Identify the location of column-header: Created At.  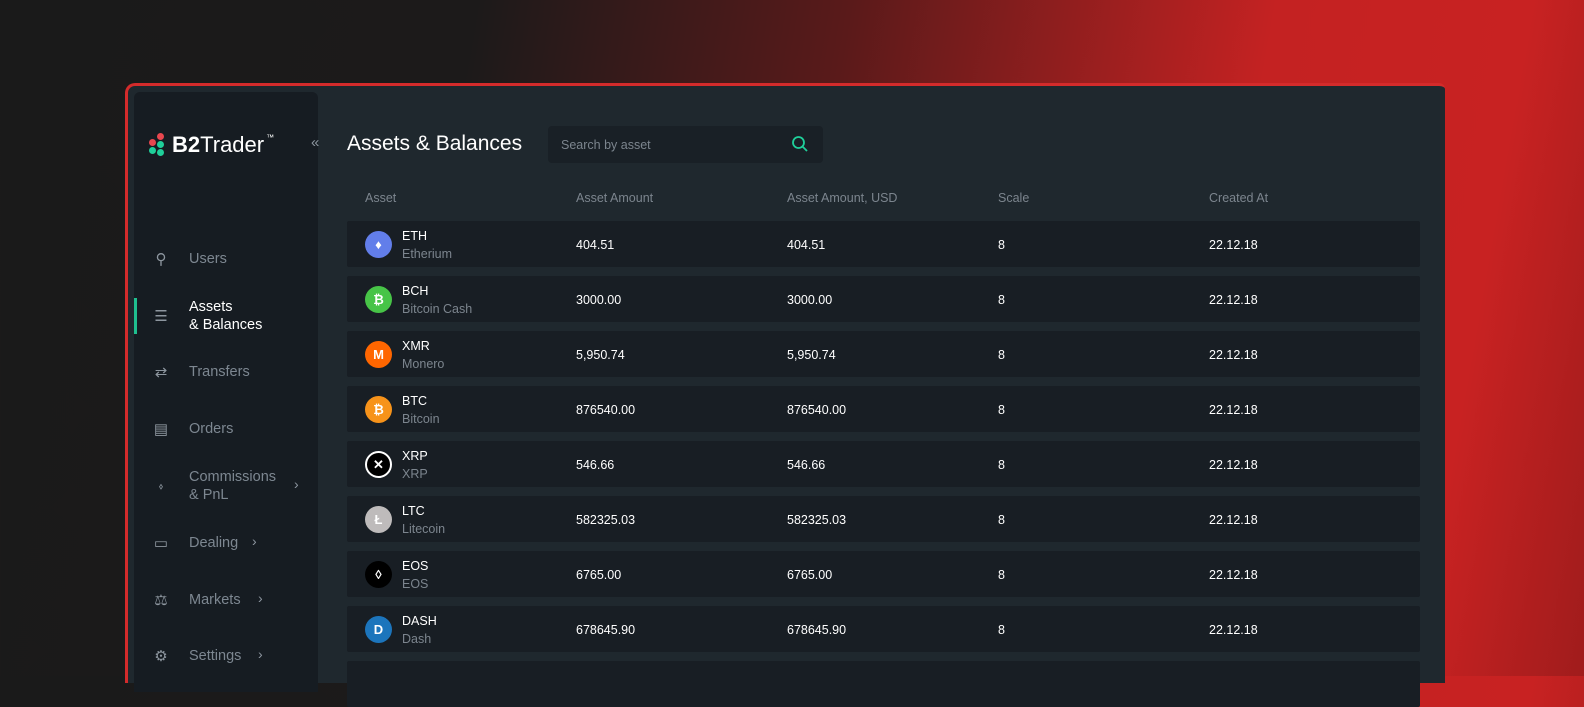
(1238, 198).